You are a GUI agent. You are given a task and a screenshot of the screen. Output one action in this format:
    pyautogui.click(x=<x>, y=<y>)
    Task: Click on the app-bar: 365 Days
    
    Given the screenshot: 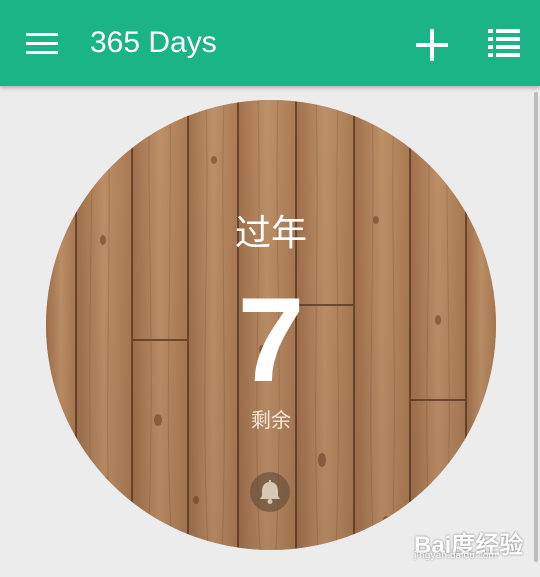 What is the action you would take?
    pyautogui.click(x=270, y=43)
    